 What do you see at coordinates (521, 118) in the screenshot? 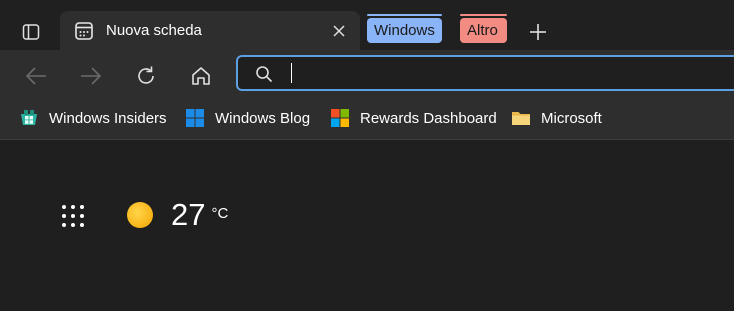
I see `folder-icon` at bounding box center [521, 118].